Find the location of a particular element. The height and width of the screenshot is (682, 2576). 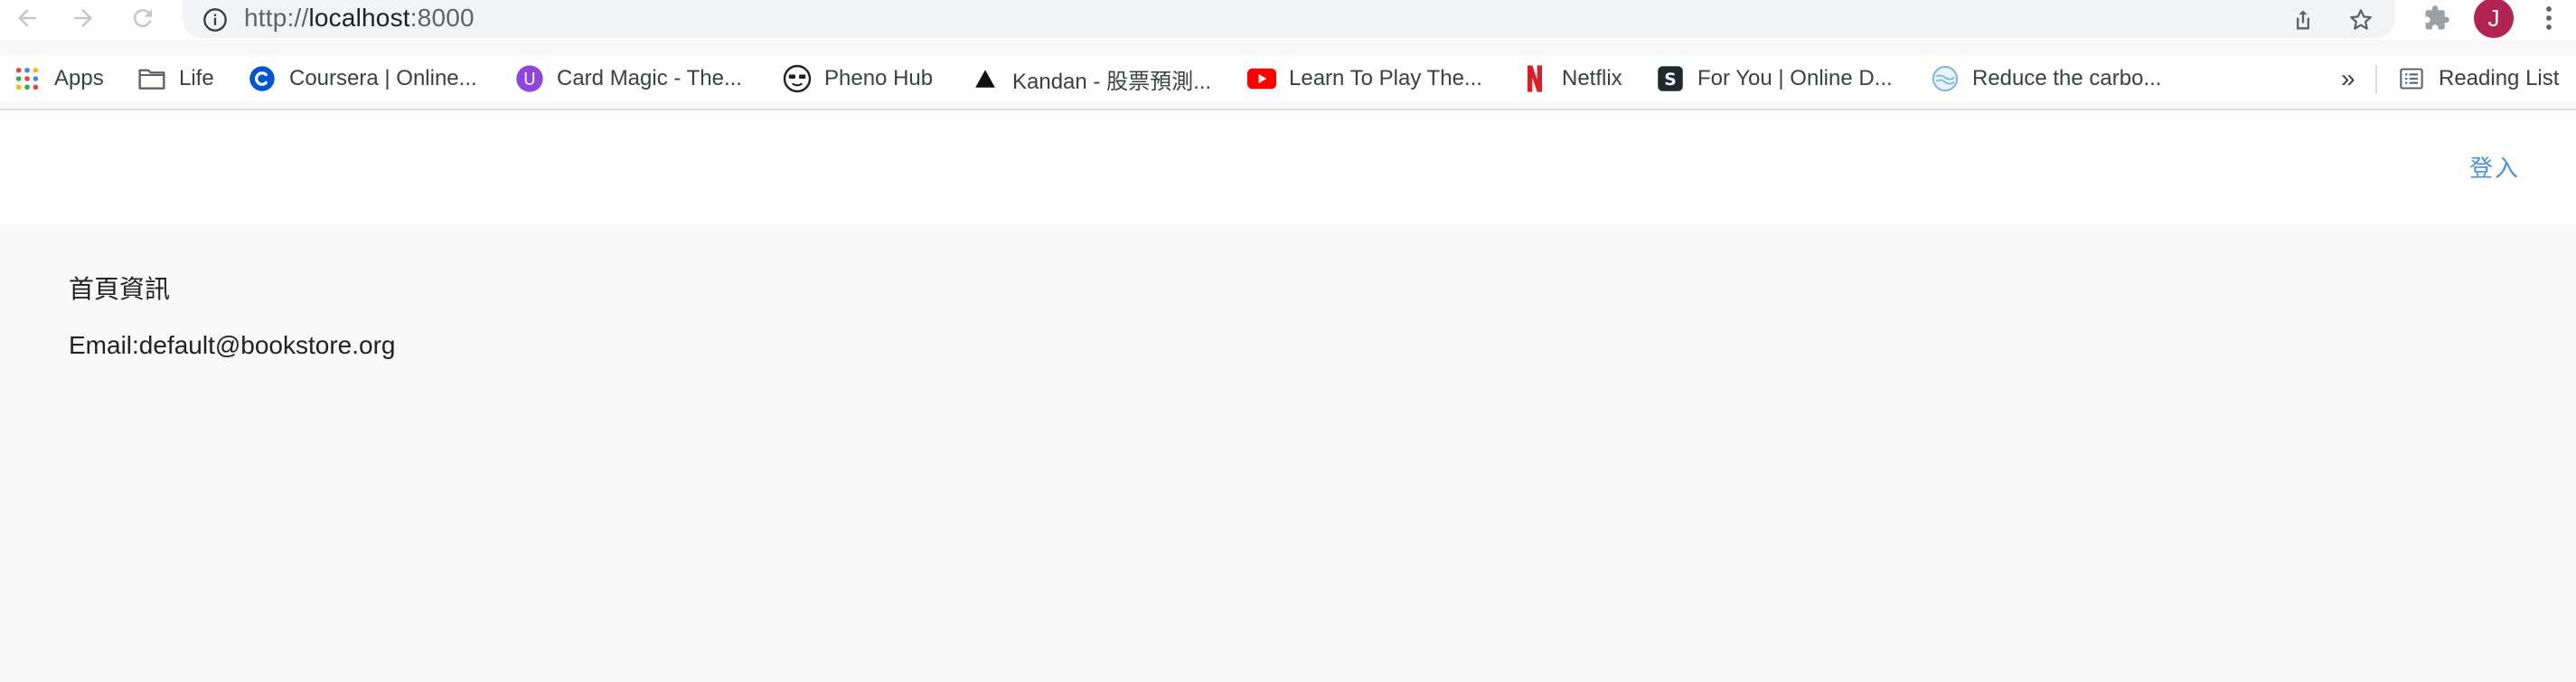

reading-list-icon is located at coordinates (2411, 78).